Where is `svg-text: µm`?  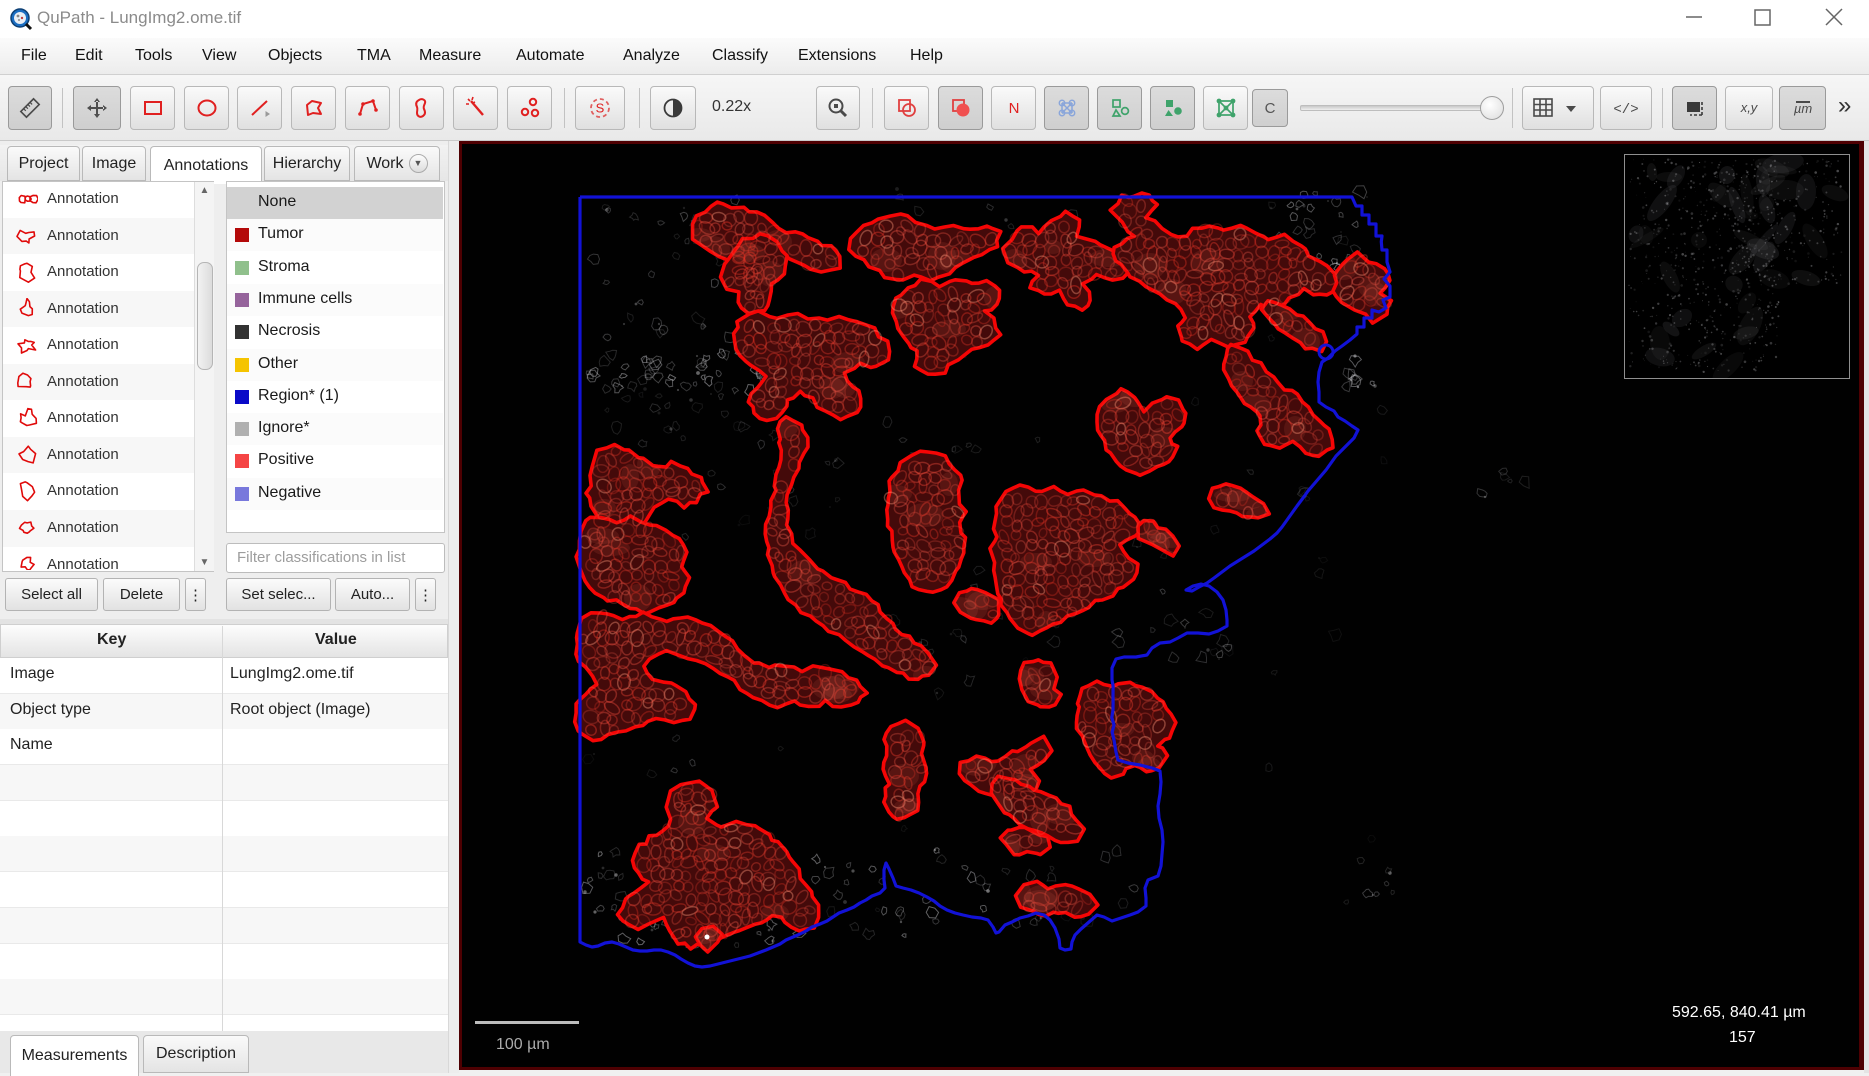 svg-text: µm is located at coordinates (1802, 108).